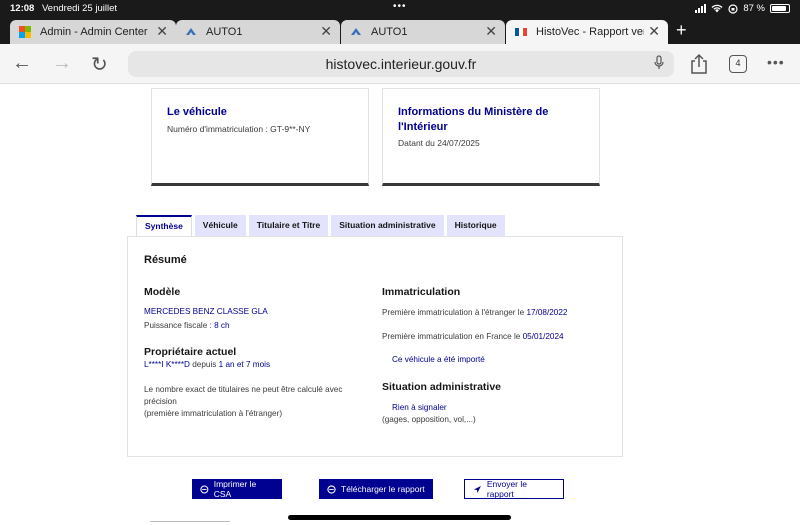 The height and width of the screenshot is (525, 800). I want to click on french-flag-icon, so click(521, 32).